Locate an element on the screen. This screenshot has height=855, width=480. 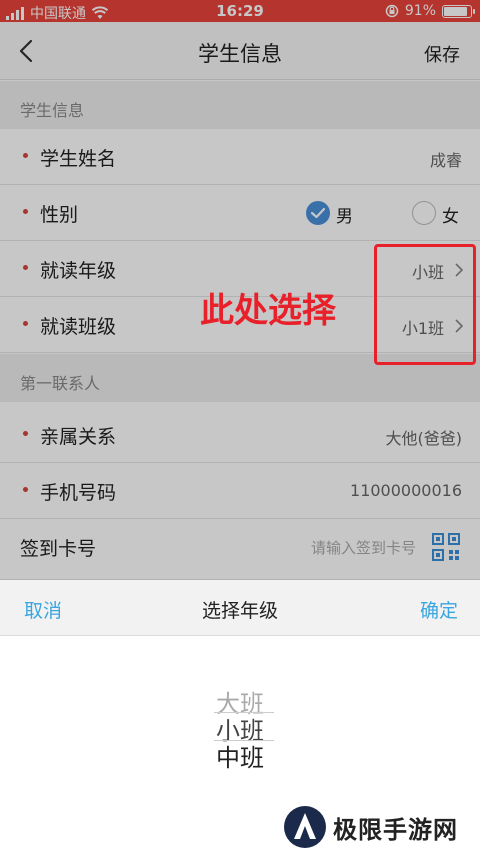
watermark: 极限手游网 is located at coordinates (370, 827).